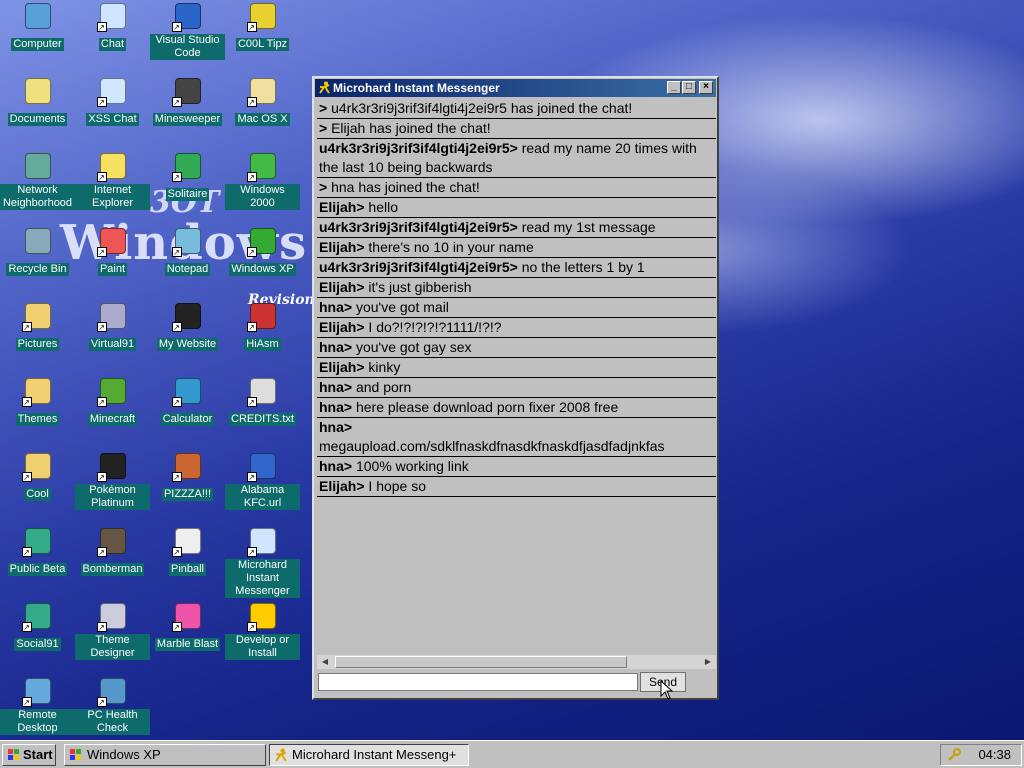 The image size is (1024, 768). What do you see at coordinates (112, 401) in the screenshot?
I see `desktop-icon-minecraft: ↗ Minecraft` at bounding box center [112, 401].